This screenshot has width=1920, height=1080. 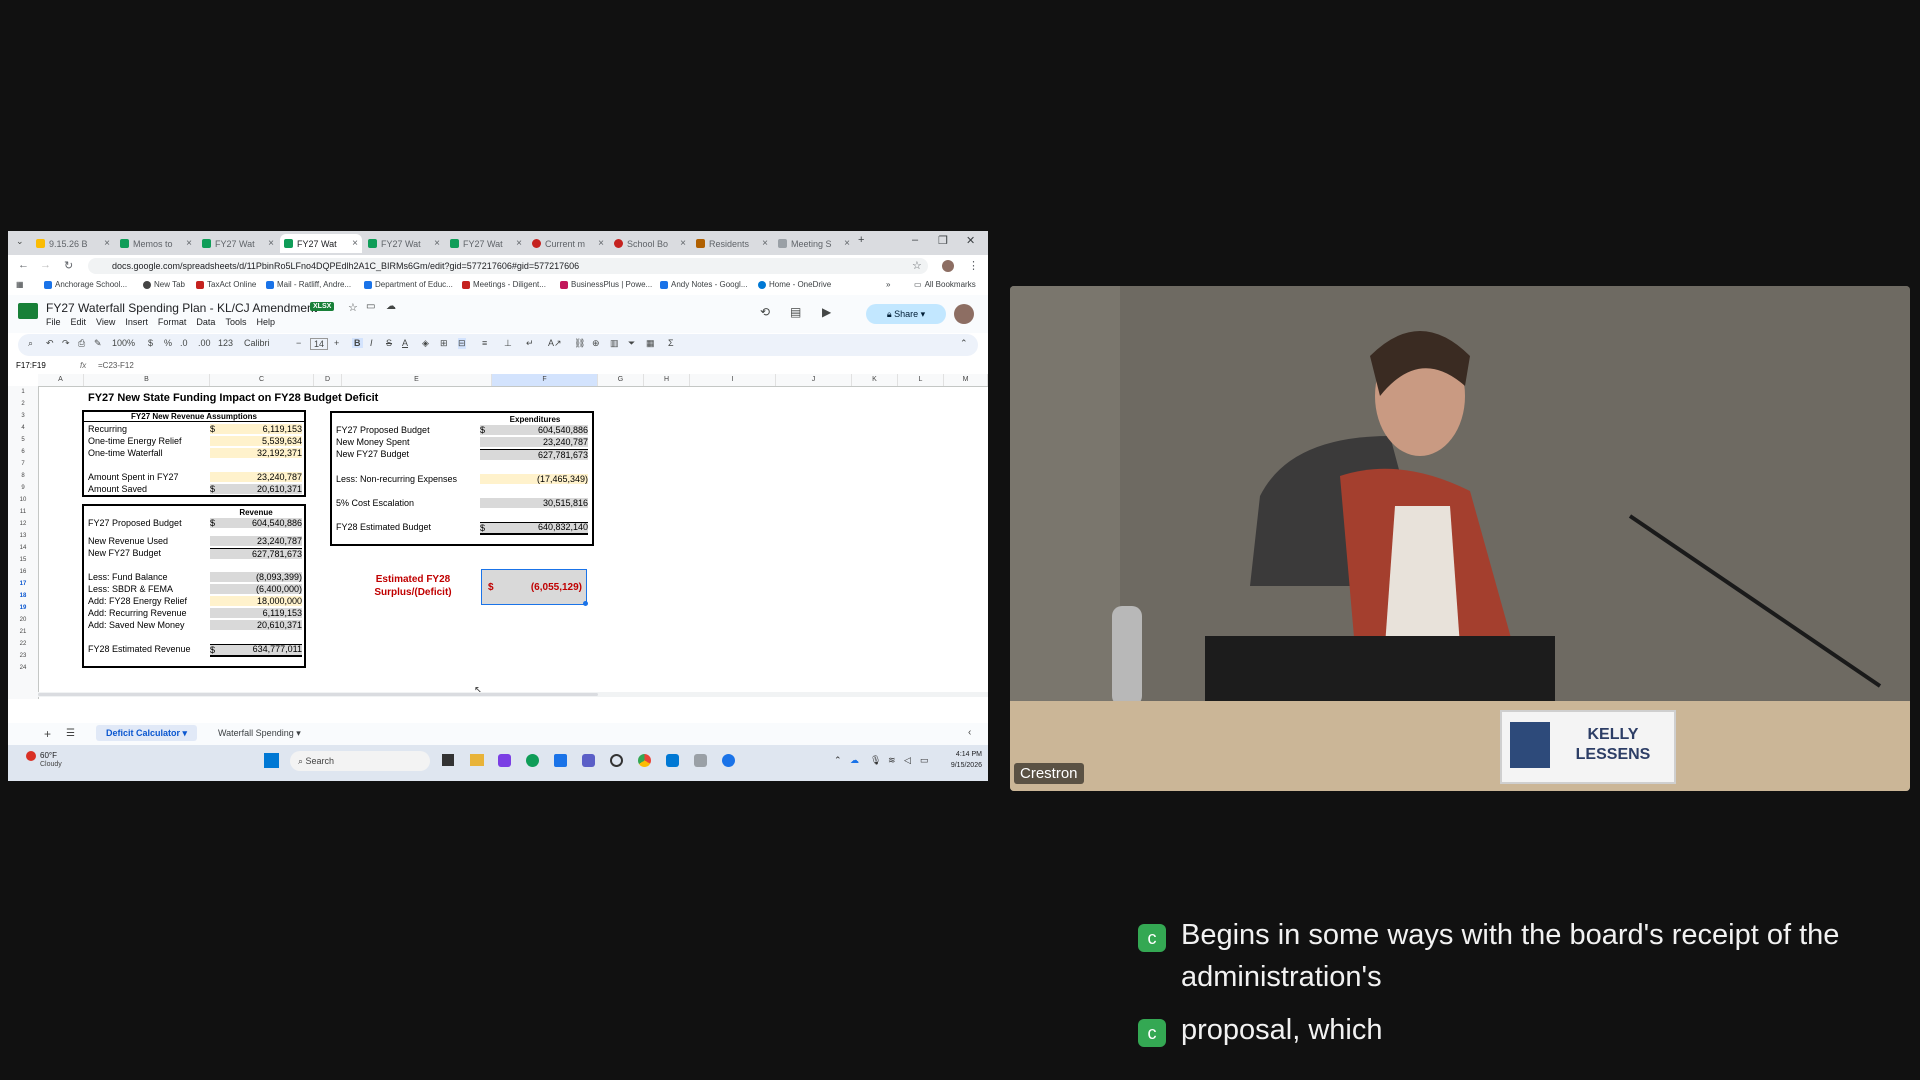 I want to click on column-header: L, so click(x=921, y=380).